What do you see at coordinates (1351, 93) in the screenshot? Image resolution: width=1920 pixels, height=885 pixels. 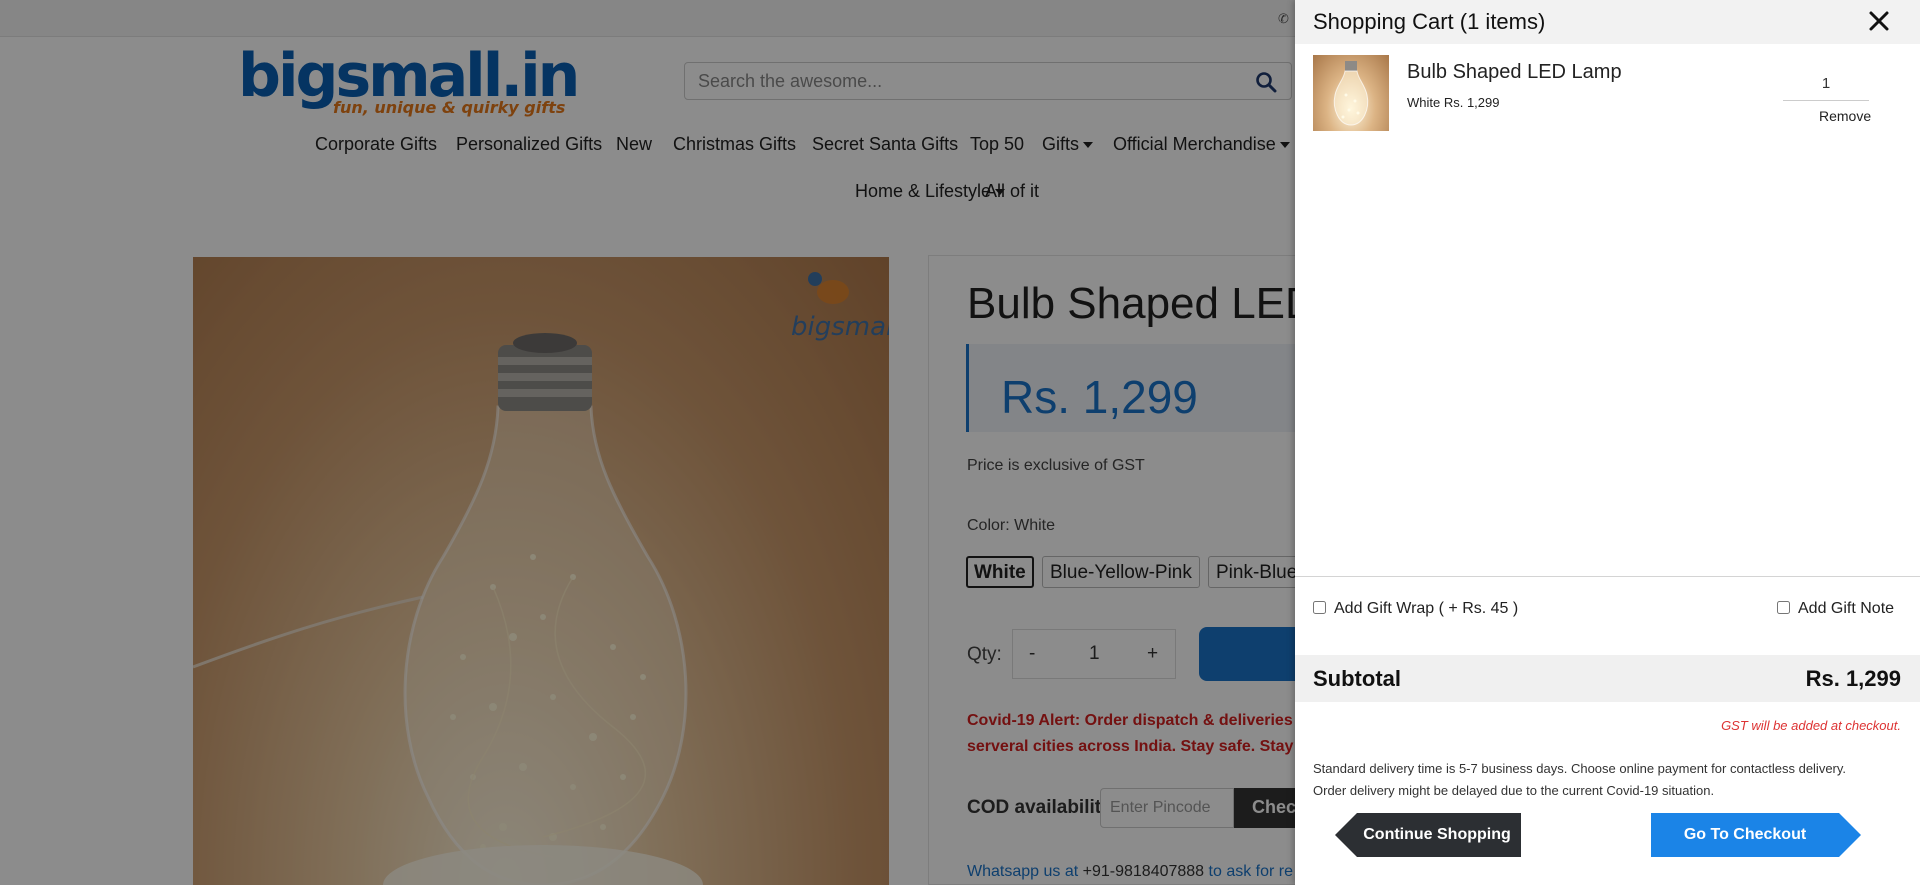 I see `cart-item-thumbnail` at bounding box center [1351, 93].